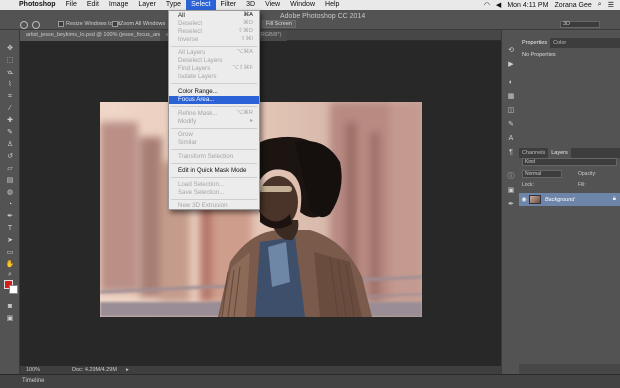 The image size is (620, 388). What do you see at coordinates (511, 110) in the screenshot?
I see `styles-panel-icon: ◫` at bounding box center [511, 110].